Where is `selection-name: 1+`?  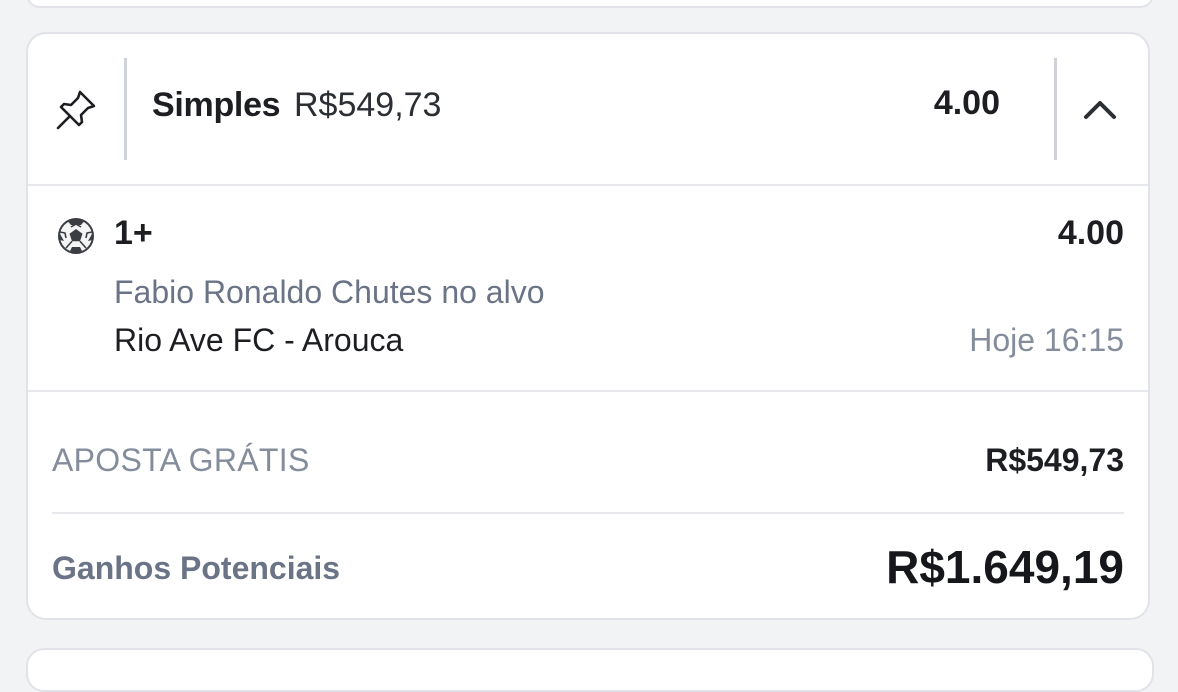 selection-name: 1+ is located at coordinates (133, 233).